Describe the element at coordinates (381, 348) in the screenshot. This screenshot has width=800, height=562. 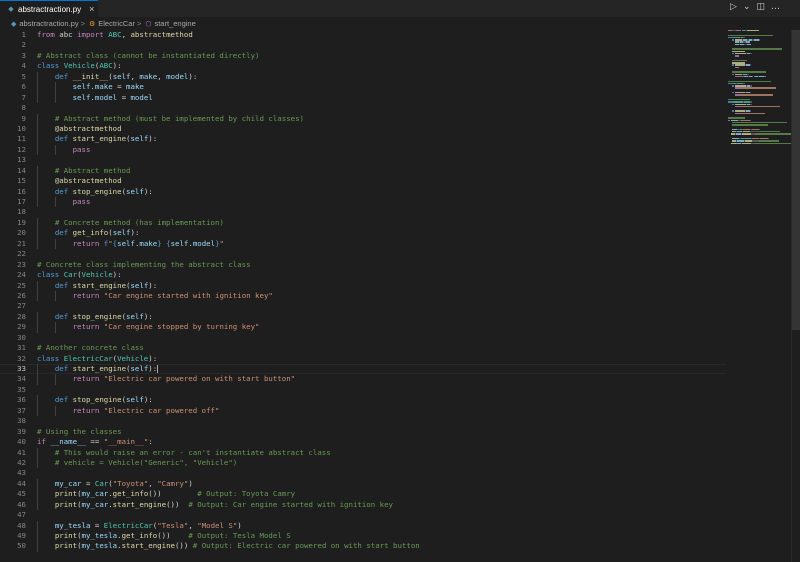
I see `code-line: # Another concrete class` at that location.